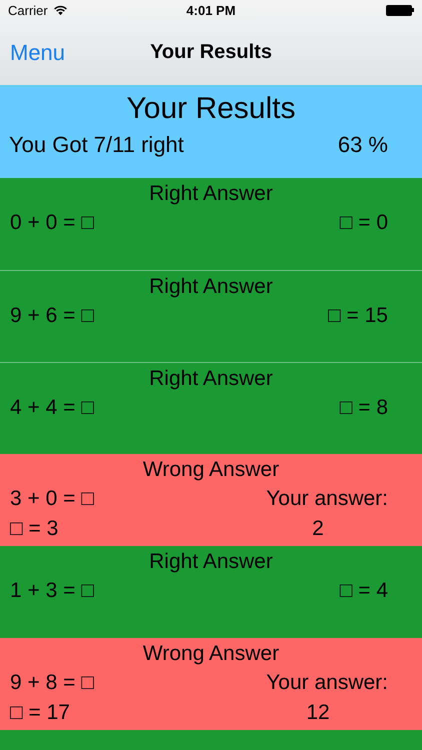  I want to click on nav-title: Your Results, so click(211, 52).